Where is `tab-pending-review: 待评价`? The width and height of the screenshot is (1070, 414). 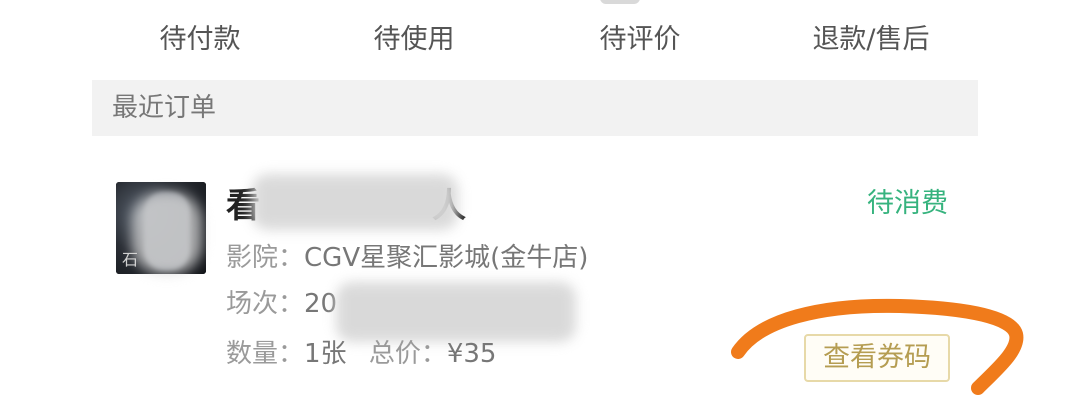
tab-pending-review: 待评价 is located at coordinates (640, 40).